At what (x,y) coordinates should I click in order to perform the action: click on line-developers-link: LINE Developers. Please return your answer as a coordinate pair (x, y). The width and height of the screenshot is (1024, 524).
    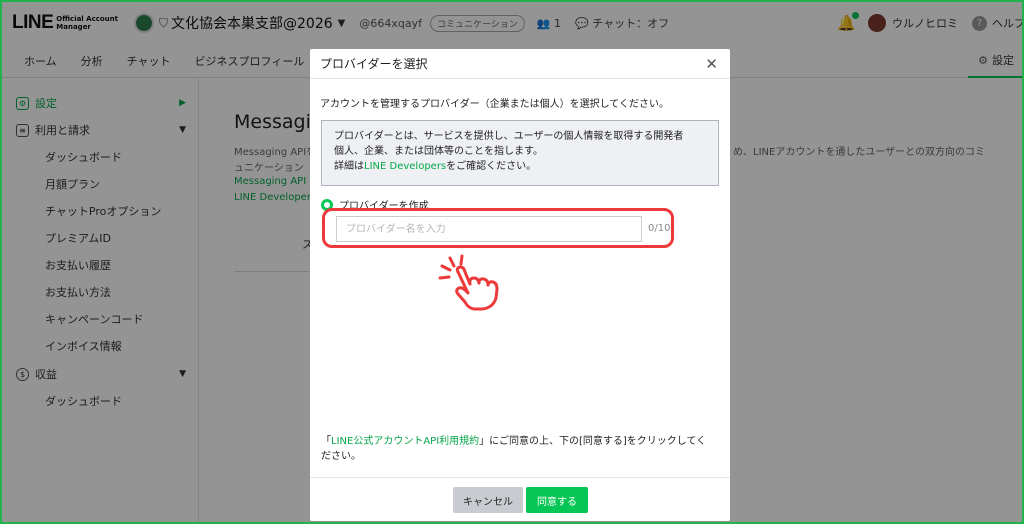
    Looking at the image, I should click on (405, 166).